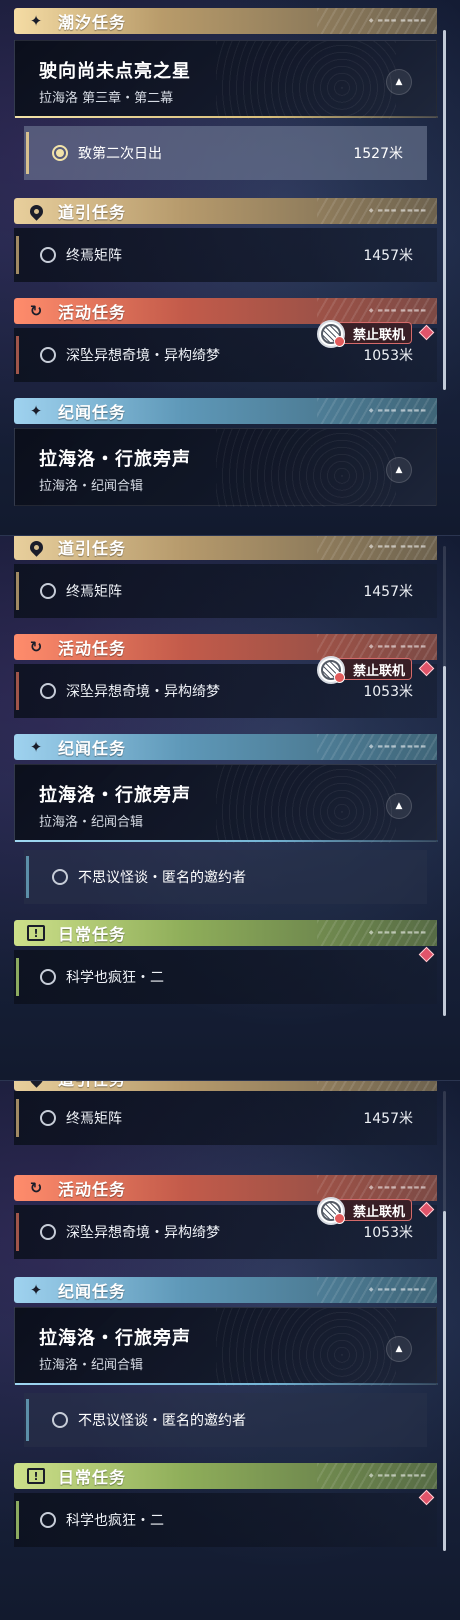 The height and width of the screenshot is (1620, 460). Describe the element at coordinates (225, 21) in the screenshot. I see `category-header-tide: ✦ 潮汐任务 ◆ ▬▬▬ ▬▬▬▬` at that location.